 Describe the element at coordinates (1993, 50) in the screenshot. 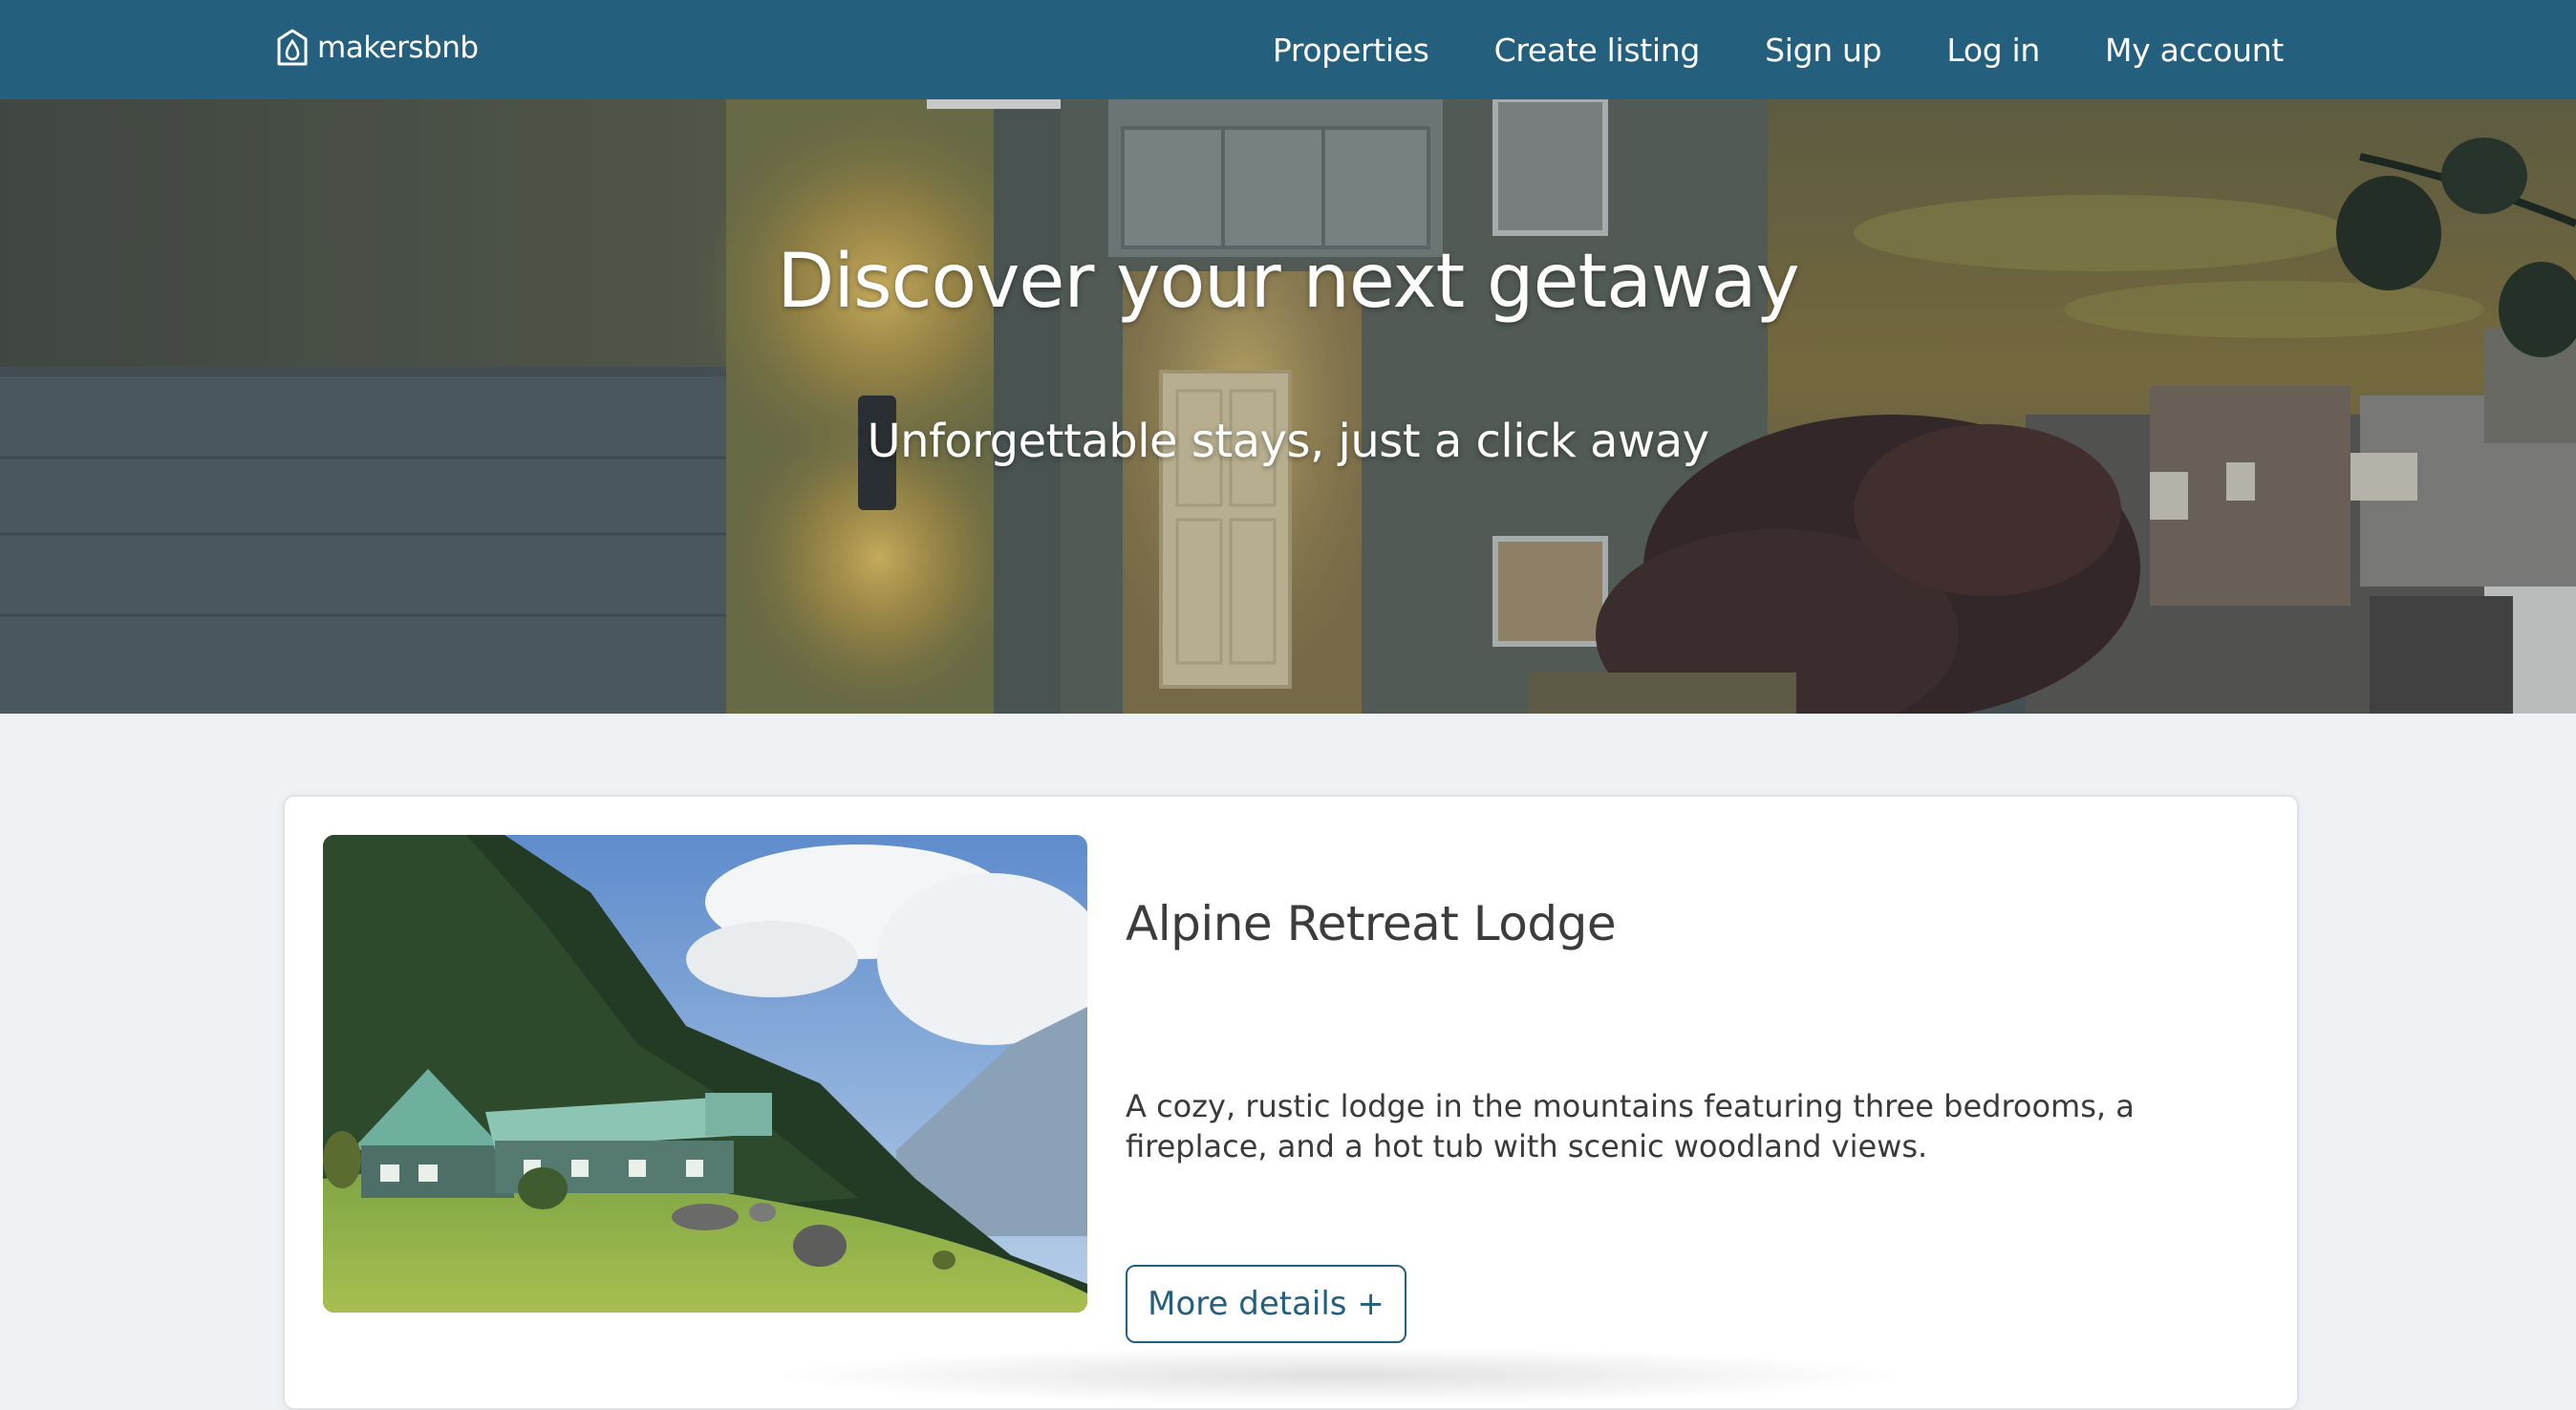

I see `nav-link-log-in: Log in` at that location.